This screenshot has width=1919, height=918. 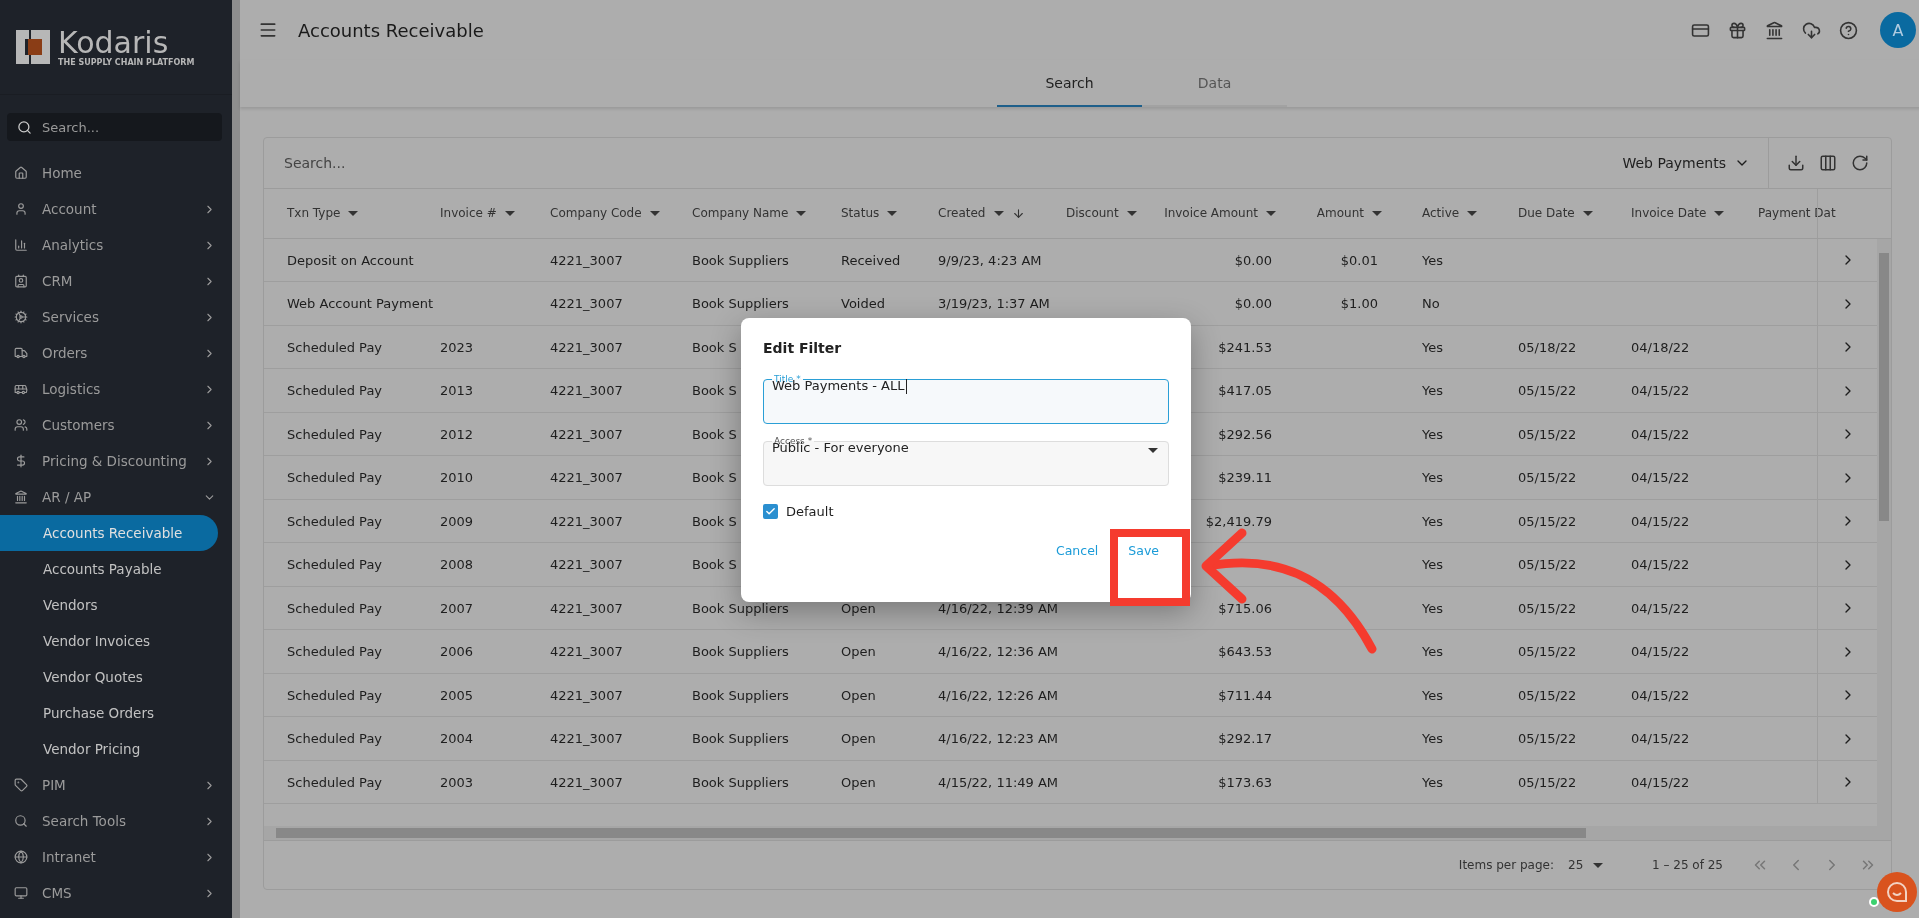 I want to click on page-size-select: 25, so click(x=1598, y=865).